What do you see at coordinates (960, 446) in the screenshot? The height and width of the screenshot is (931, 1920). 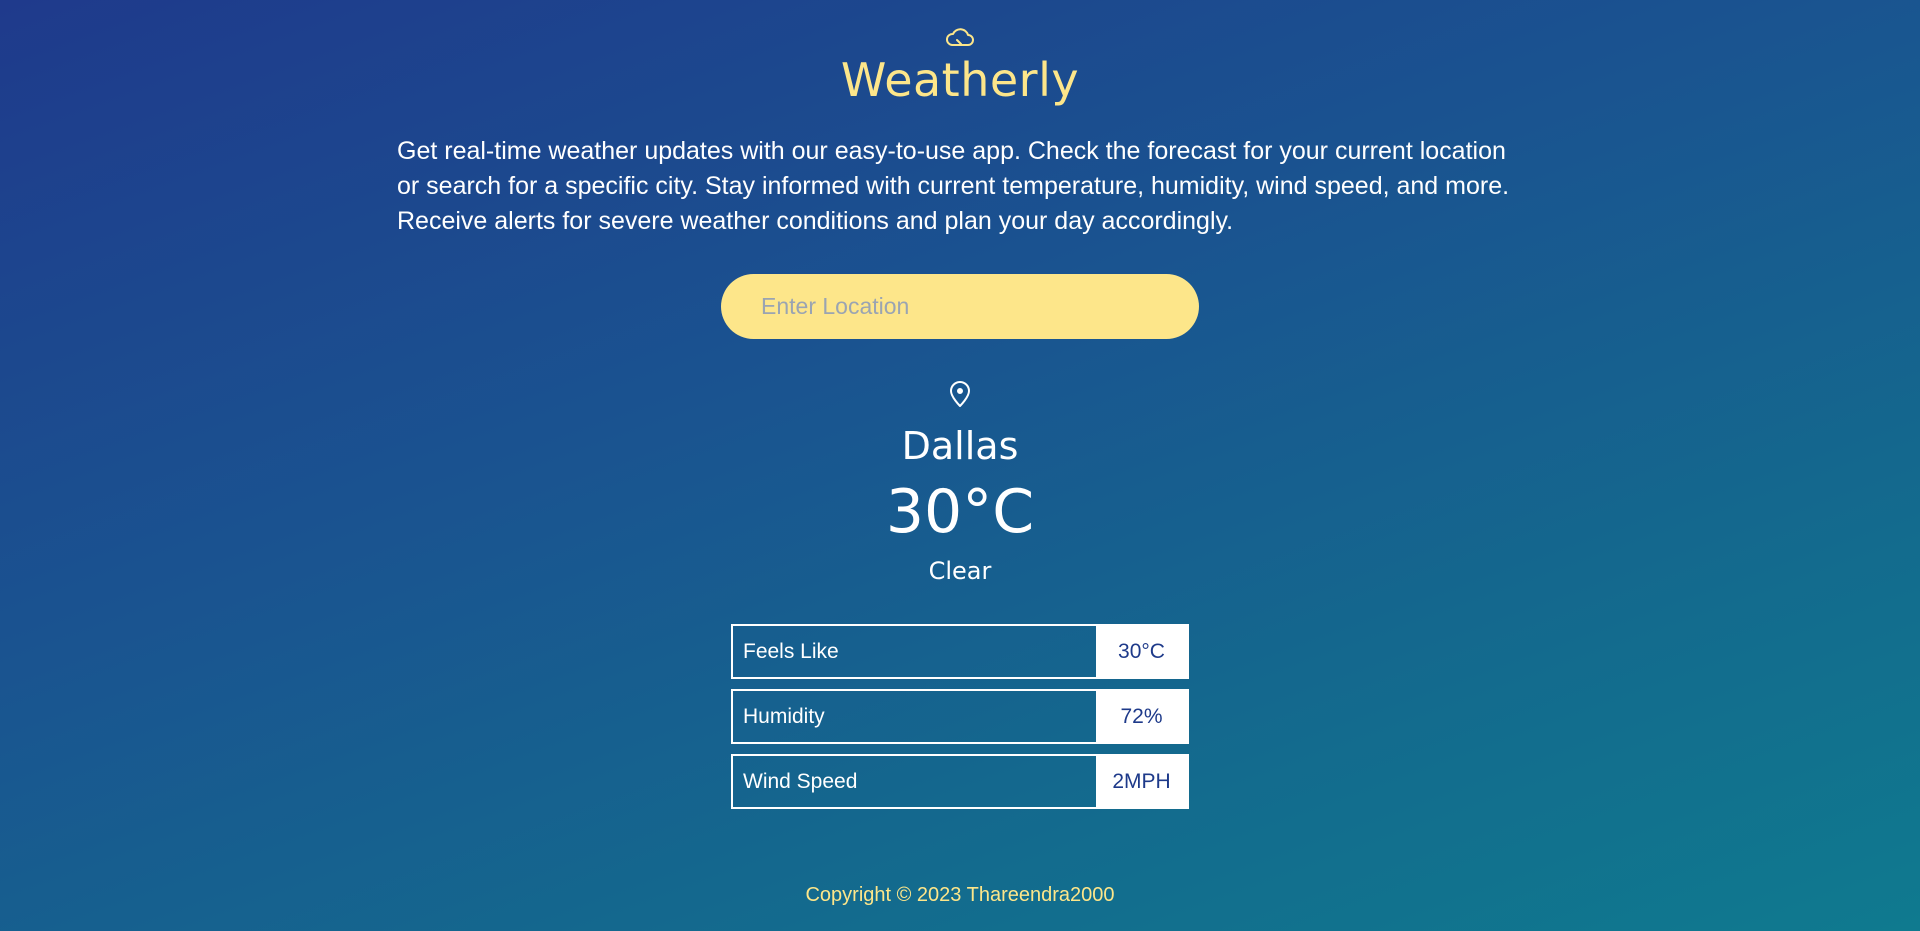 I see `city-name: Dallas` at bounding box center [960, 446].